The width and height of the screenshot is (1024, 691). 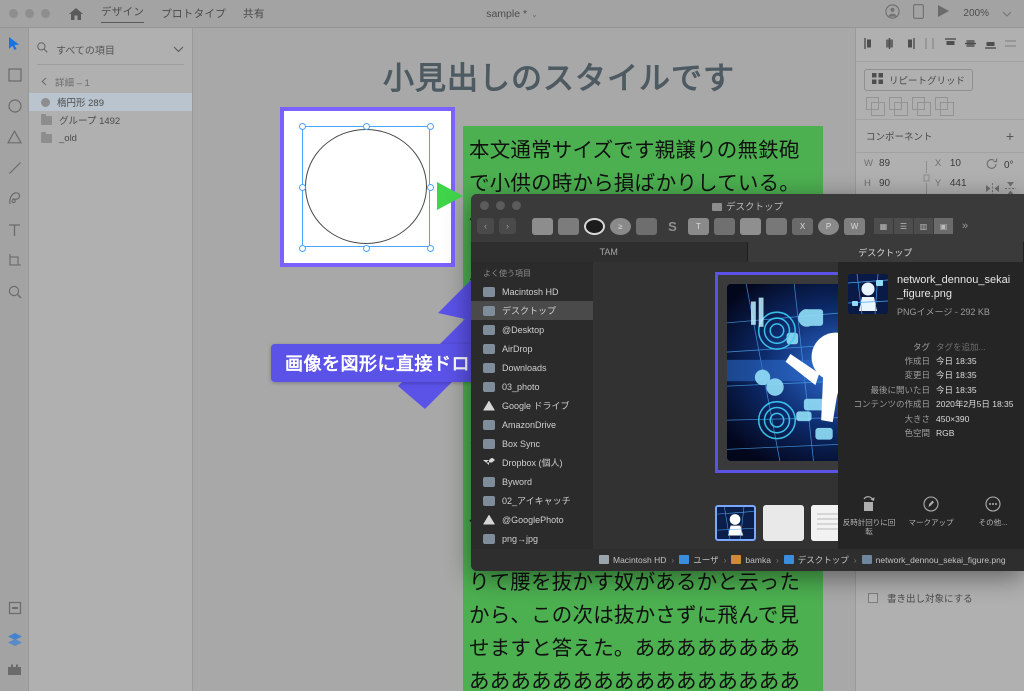 I want to click on app-icon-7: T, so click(x=698, y=226).